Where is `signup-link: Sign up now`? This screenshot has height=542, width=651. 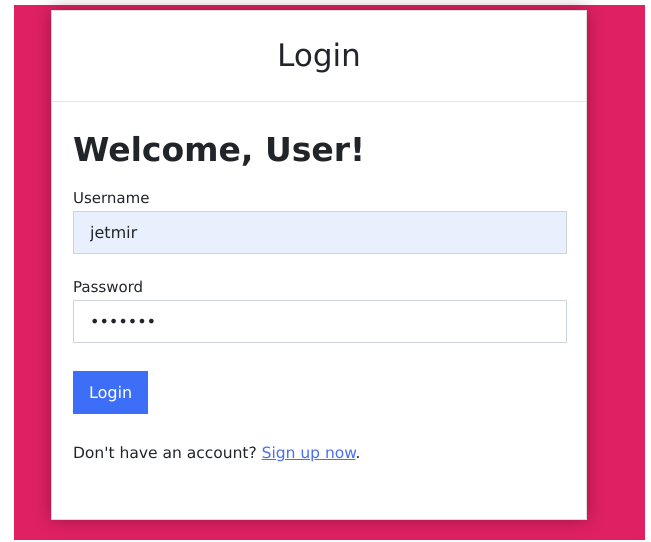
signup-link: Sign up now is located at coordinates (309, 453).